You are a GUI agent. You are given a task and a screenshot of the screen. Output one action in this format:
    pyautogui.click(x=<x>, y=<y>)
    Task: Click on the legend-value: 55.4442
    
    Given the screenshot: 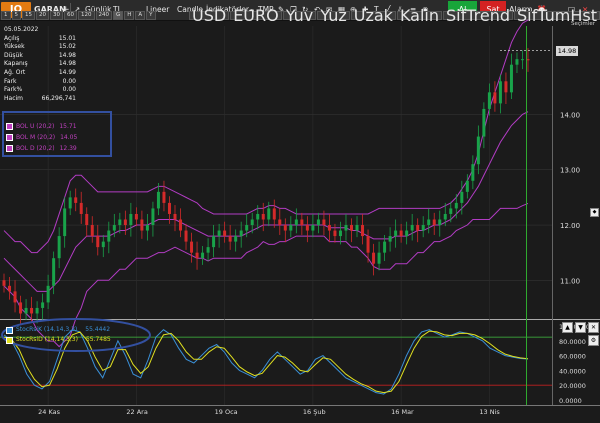 What is the action you would take?
    pyautogui.click(x=98, y=329)
    